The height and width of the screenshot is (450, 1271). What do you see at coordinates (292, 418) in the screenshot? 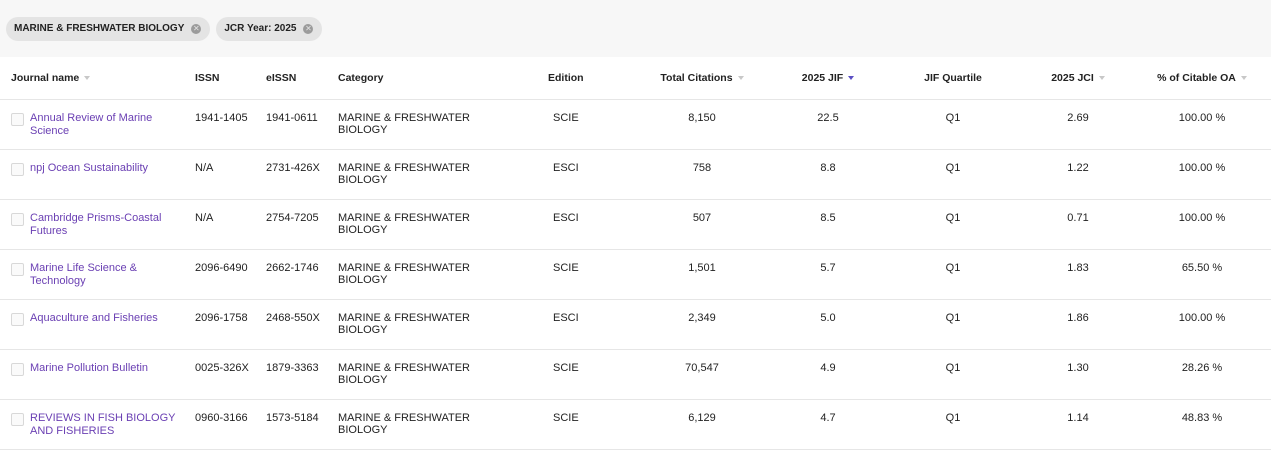
I see `eissn-value: 1573-5184` at bounding box center [292, 418].